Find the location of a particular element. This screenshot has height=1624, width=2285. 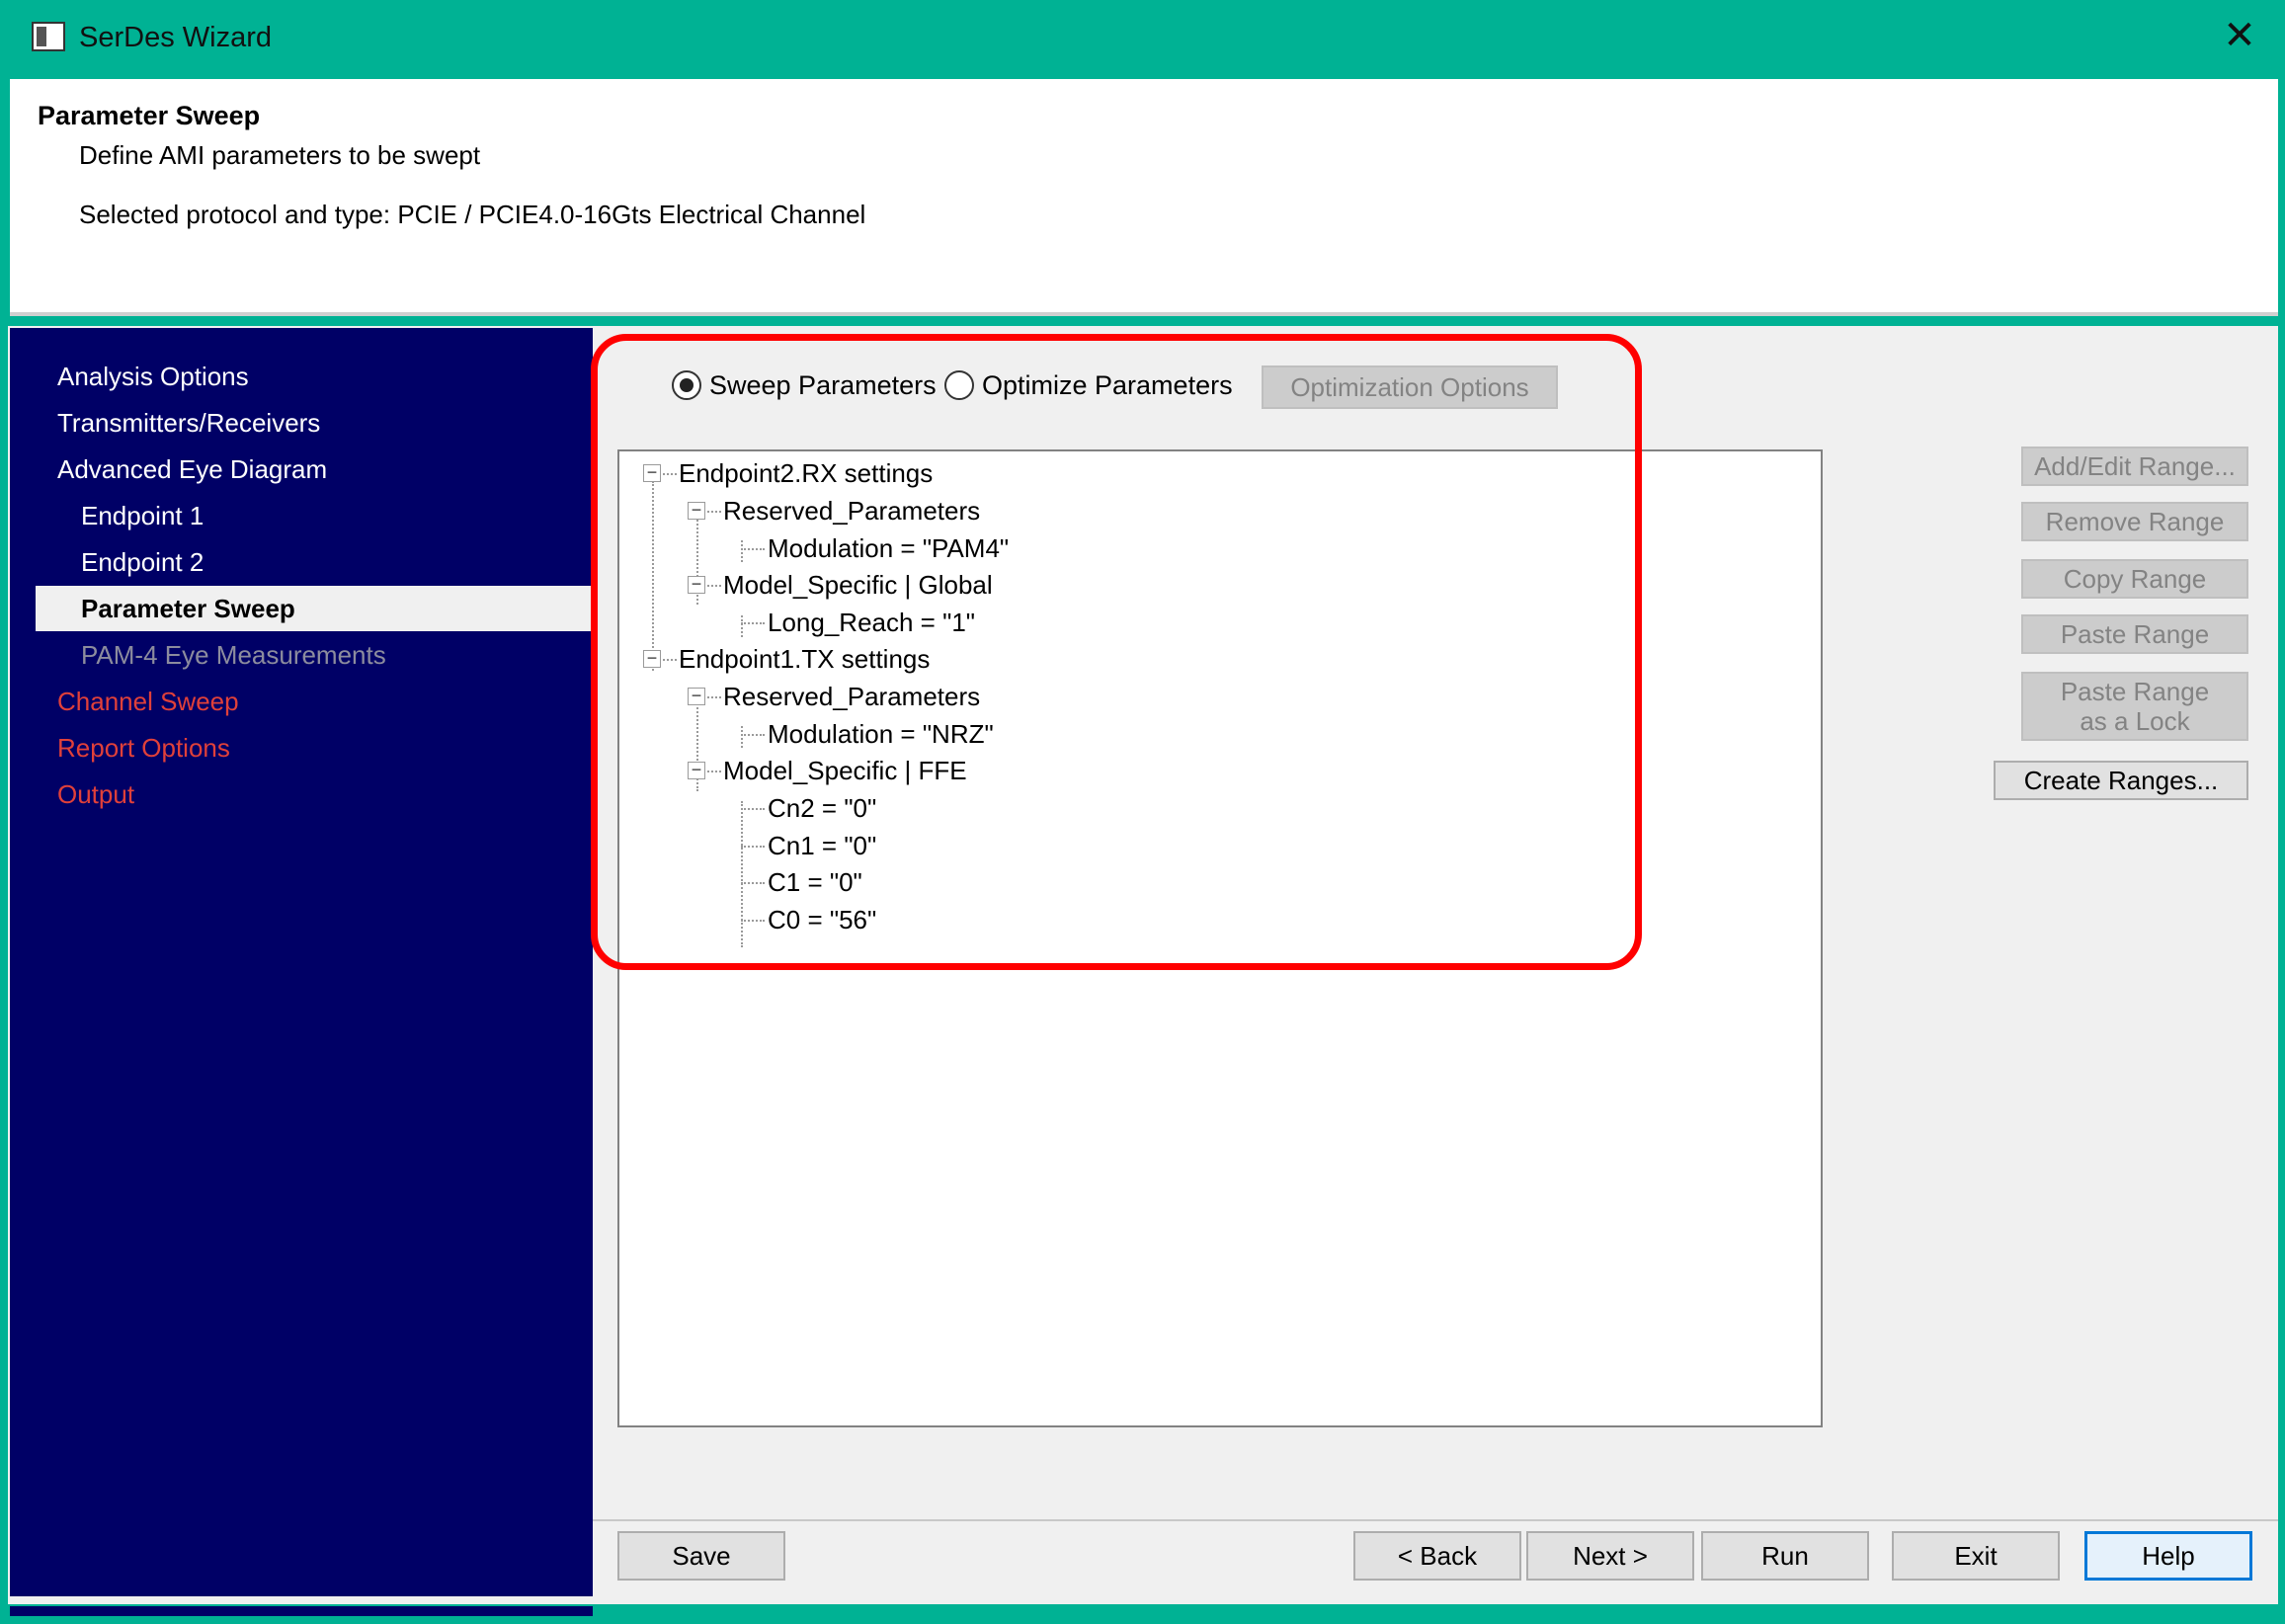

help-button: Help is located at coordinates (2168, 1556).